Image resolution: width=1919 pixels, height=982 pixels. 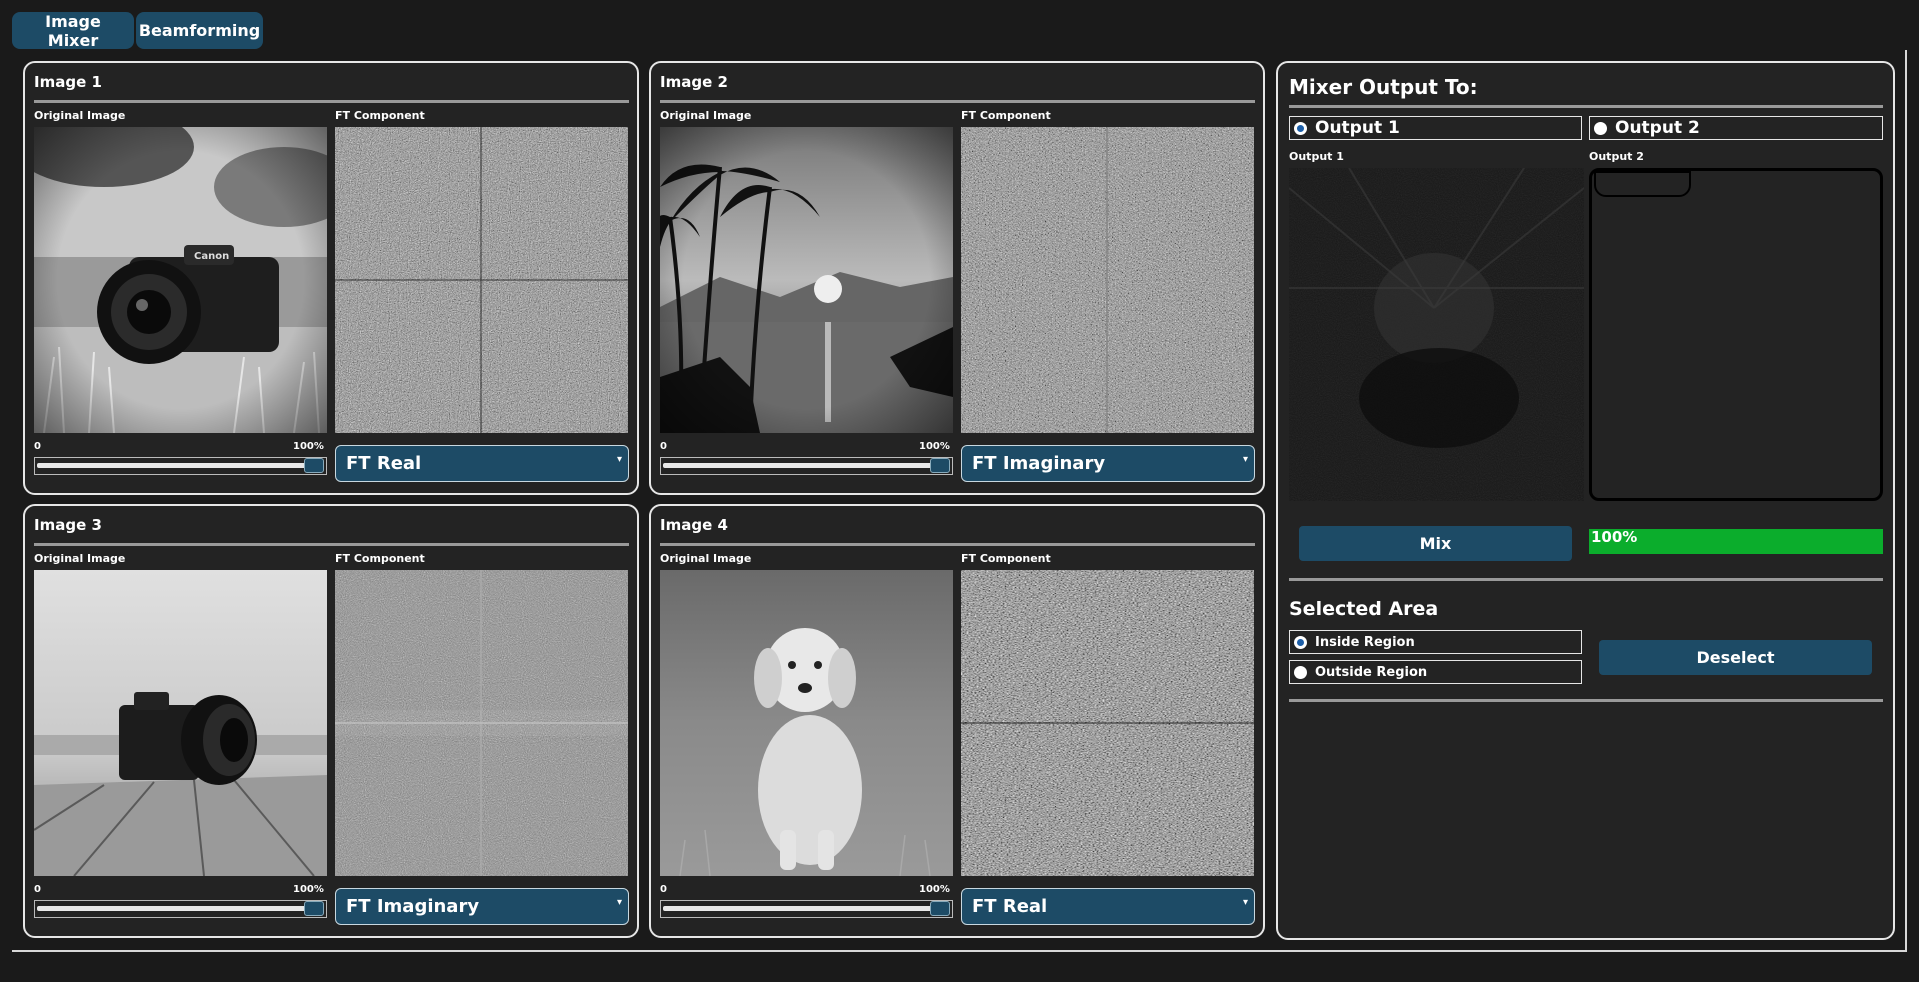 I want to click on output-1-image, so click(x=1436, y=334).